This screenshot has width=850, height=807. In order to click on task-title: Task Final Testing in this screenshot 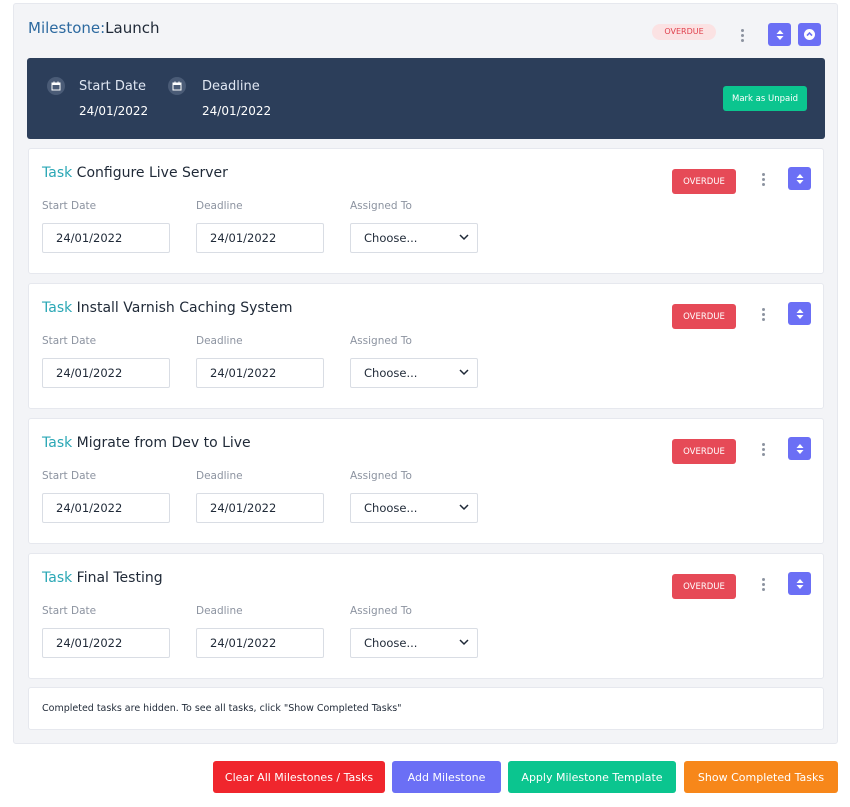, I will do `click(102, 578)`.